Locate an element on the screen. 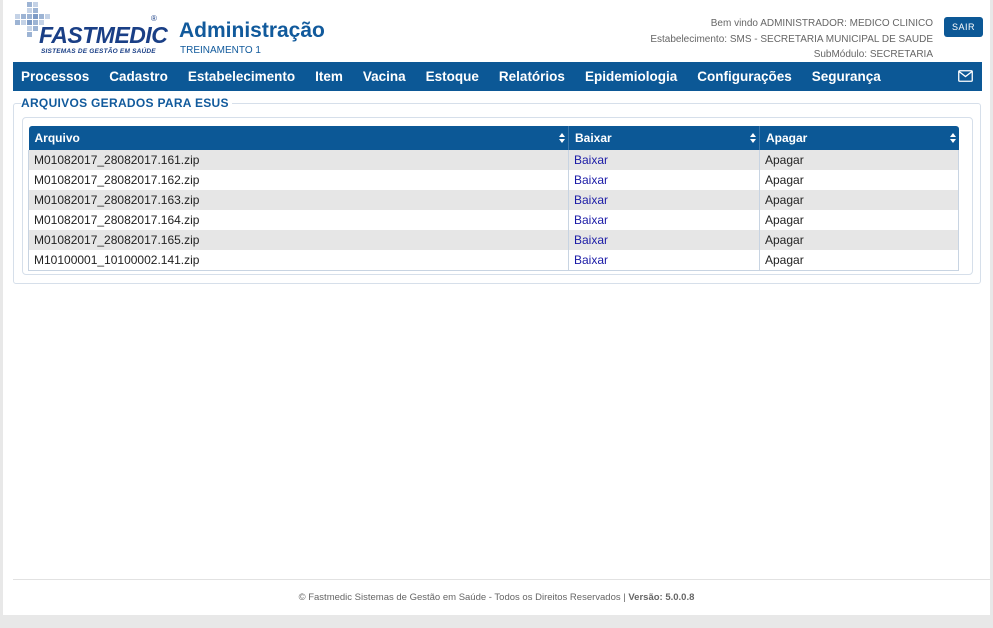 The height and width of the screenshot is (628, 993). table-row: M01082017_28082017.163.zip Baixar Apagar is located at coordinates (493, 200).